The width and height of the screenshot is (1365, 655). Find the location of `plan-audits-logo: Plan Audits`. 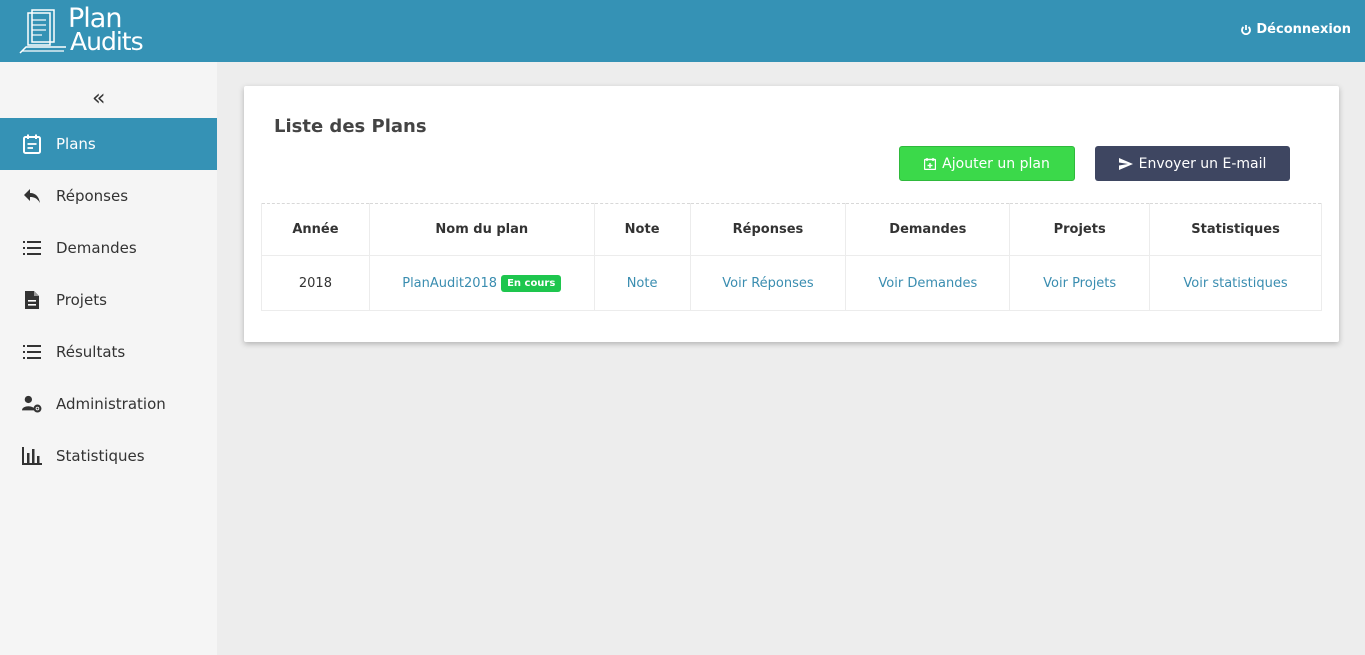

plan-audits-logo: Plan Audits is located at coordinates (83, 30).